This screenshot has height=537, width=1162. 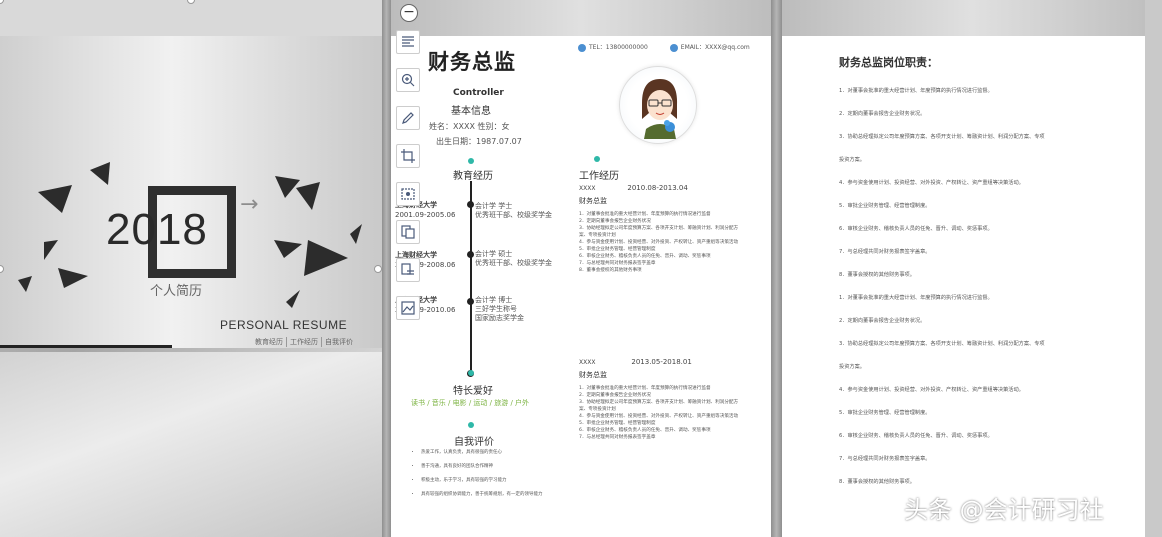 What do you see at coordinates (249, 204) in the screenshot?
I see `arrow-right-icon: →` at bounding box center [249, 204].